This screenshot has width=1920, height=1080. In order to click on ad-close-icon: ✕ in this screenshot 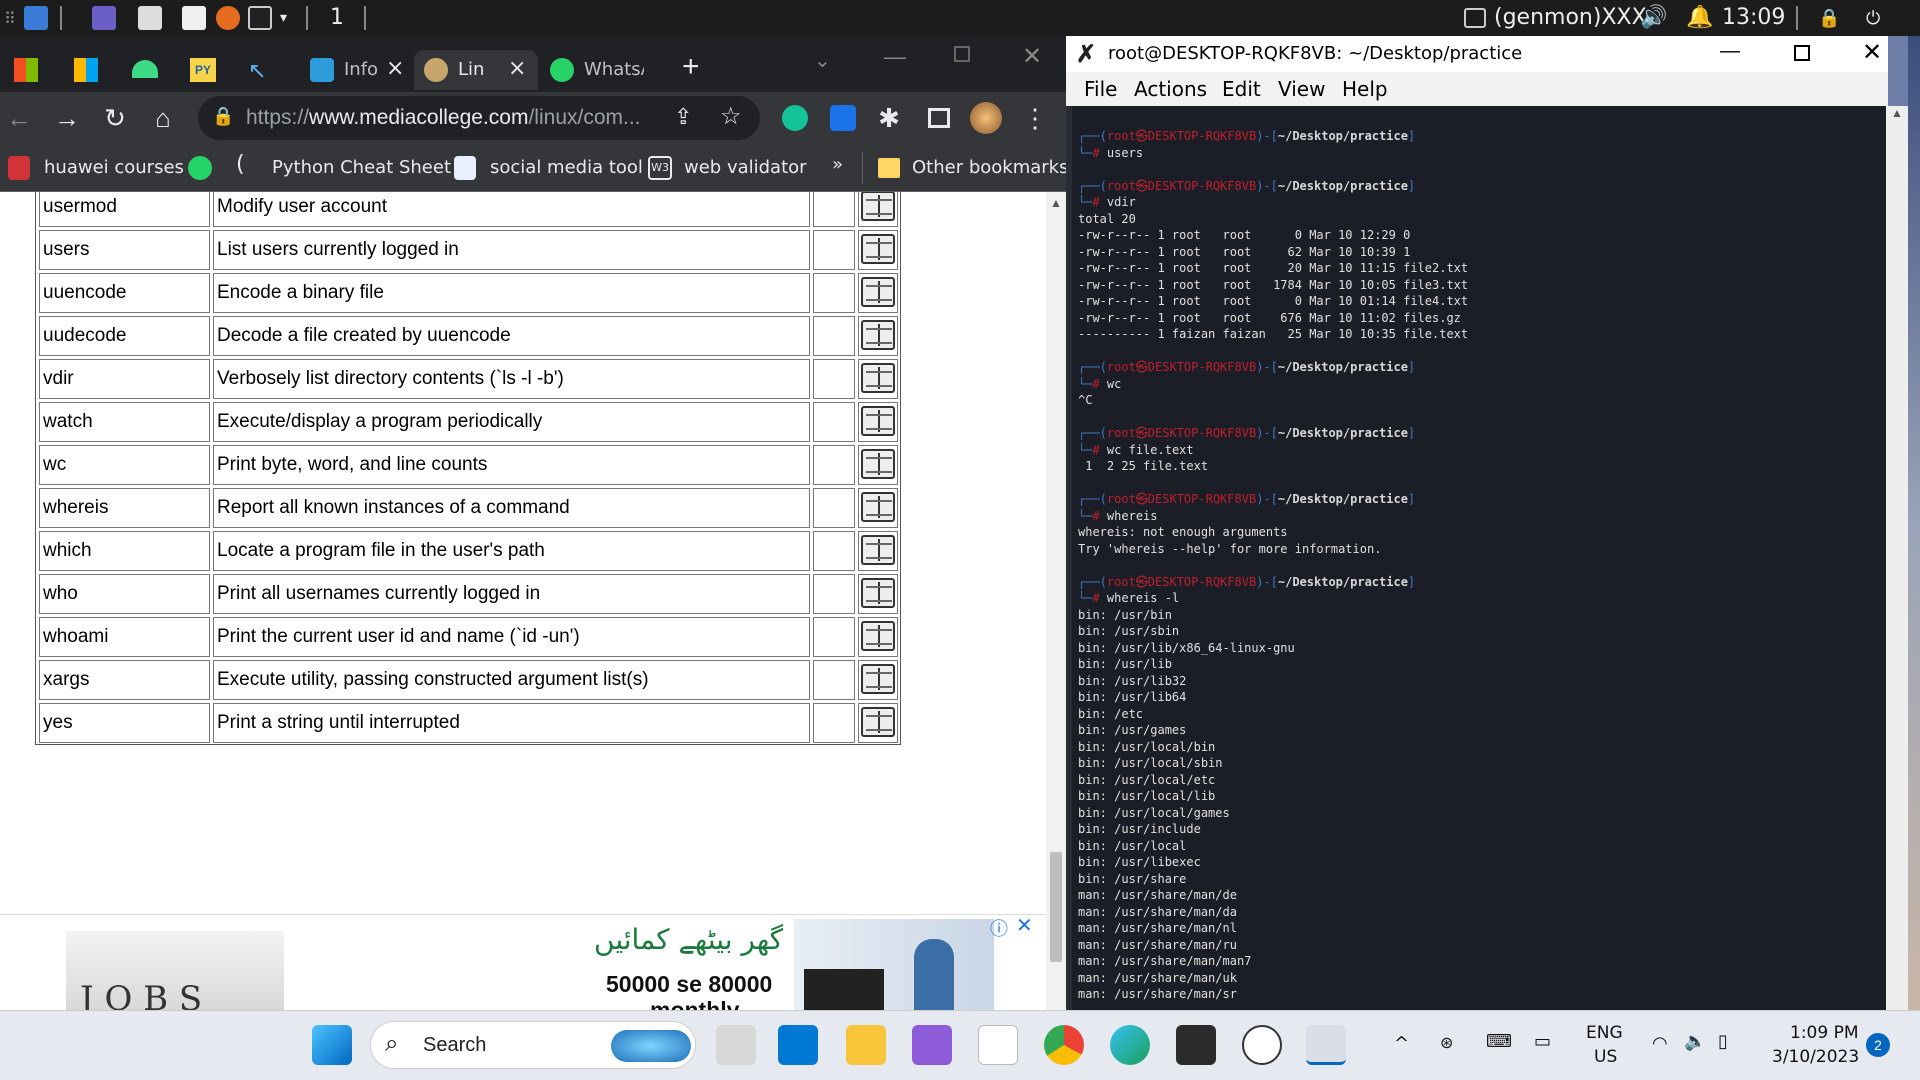, I will do `click(1024, 925)`.